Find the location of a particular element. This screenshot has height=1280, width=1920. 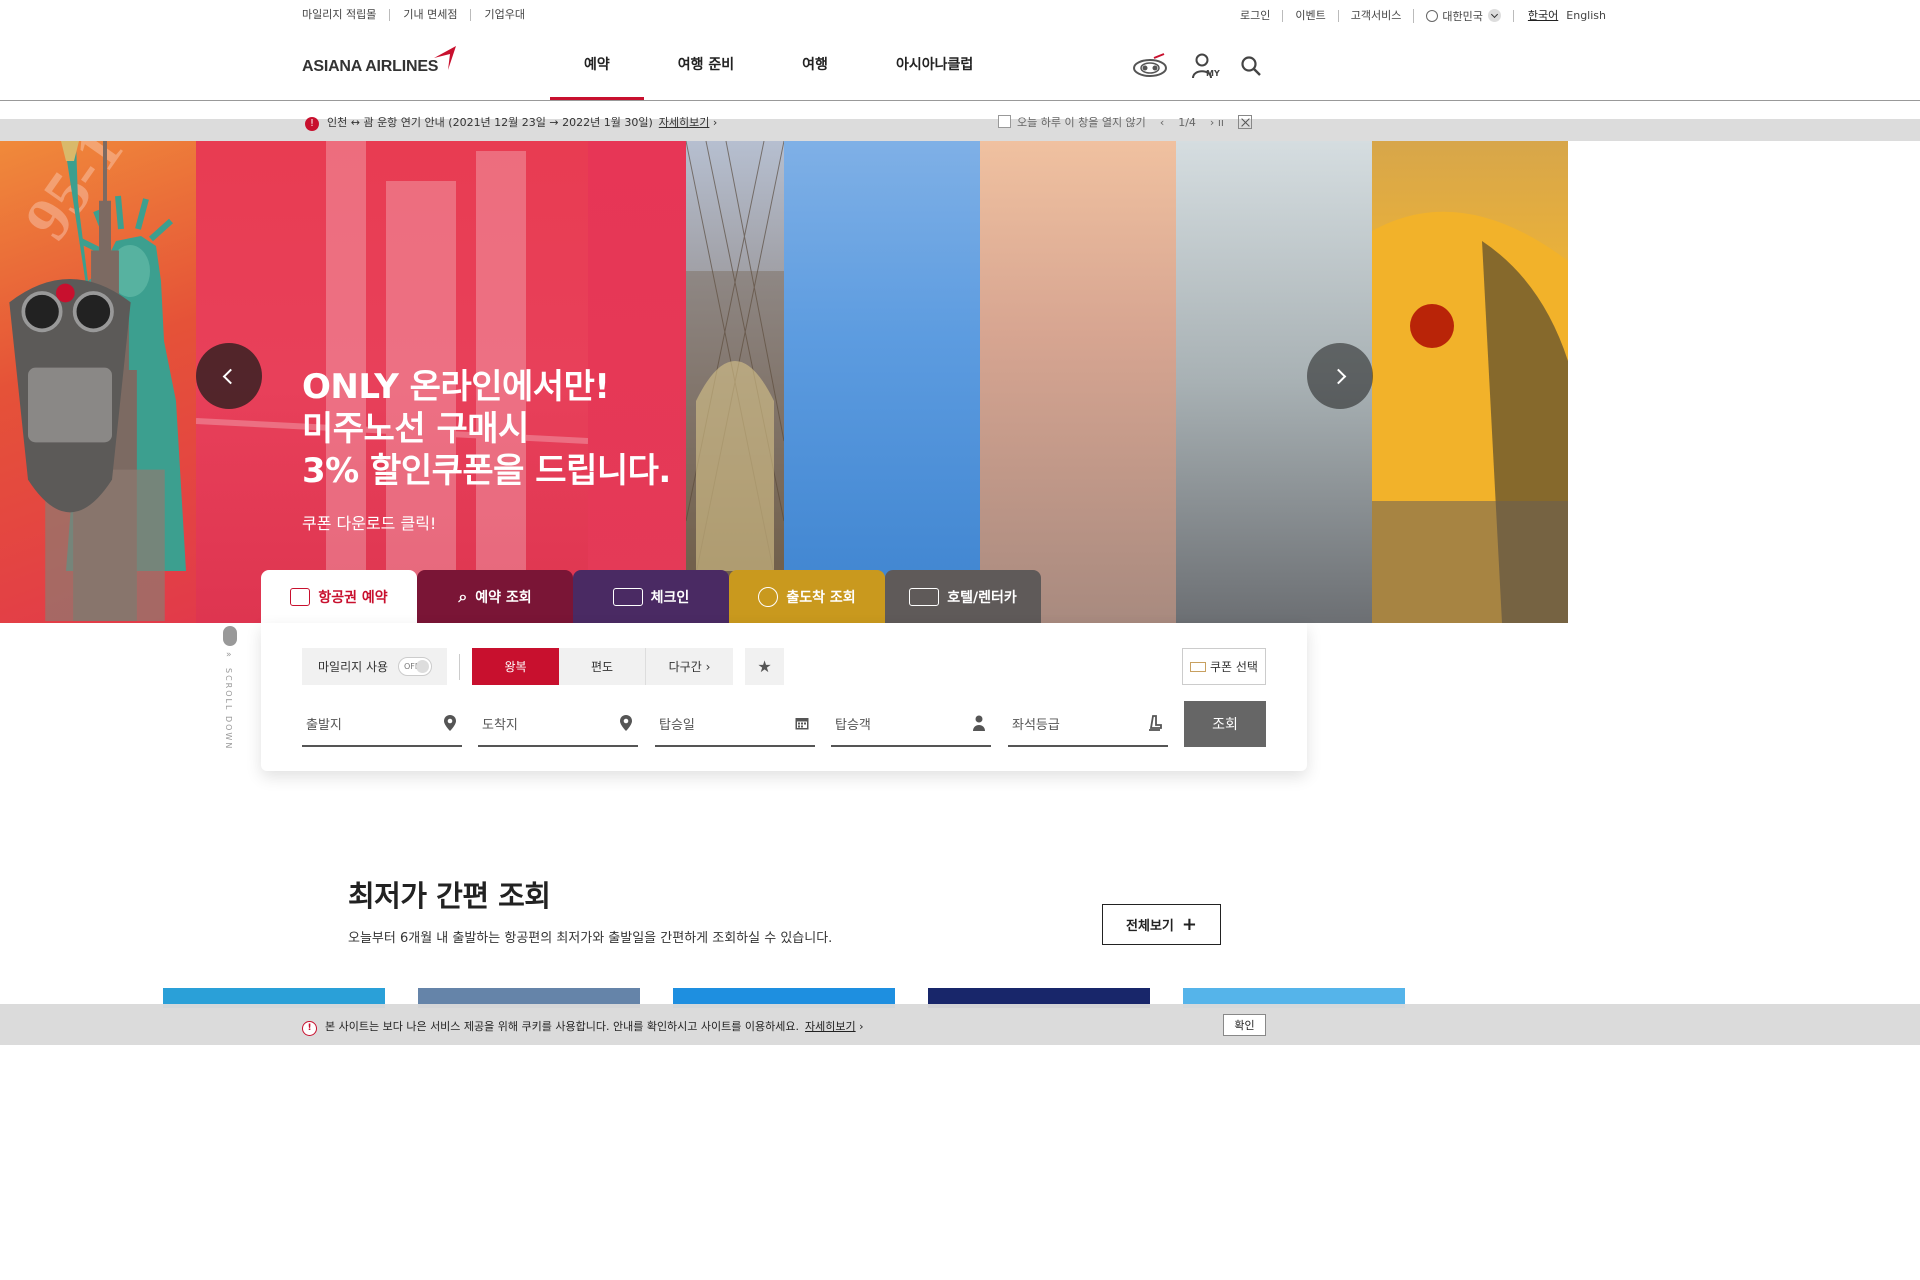

brand-logo: ASIANA AIRLINES is located at coordinates (370, 67).